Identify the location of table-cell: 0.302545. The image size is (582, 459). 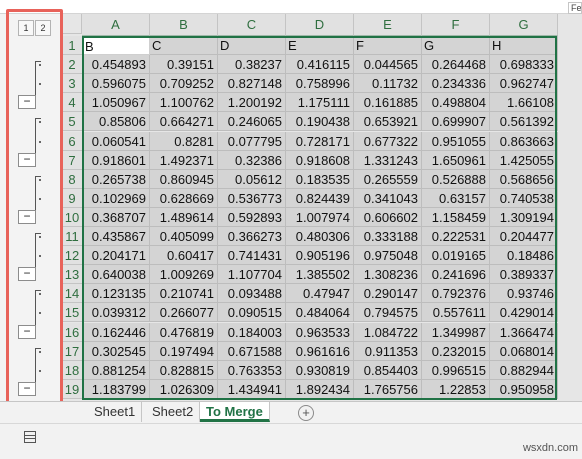
(116, 351).